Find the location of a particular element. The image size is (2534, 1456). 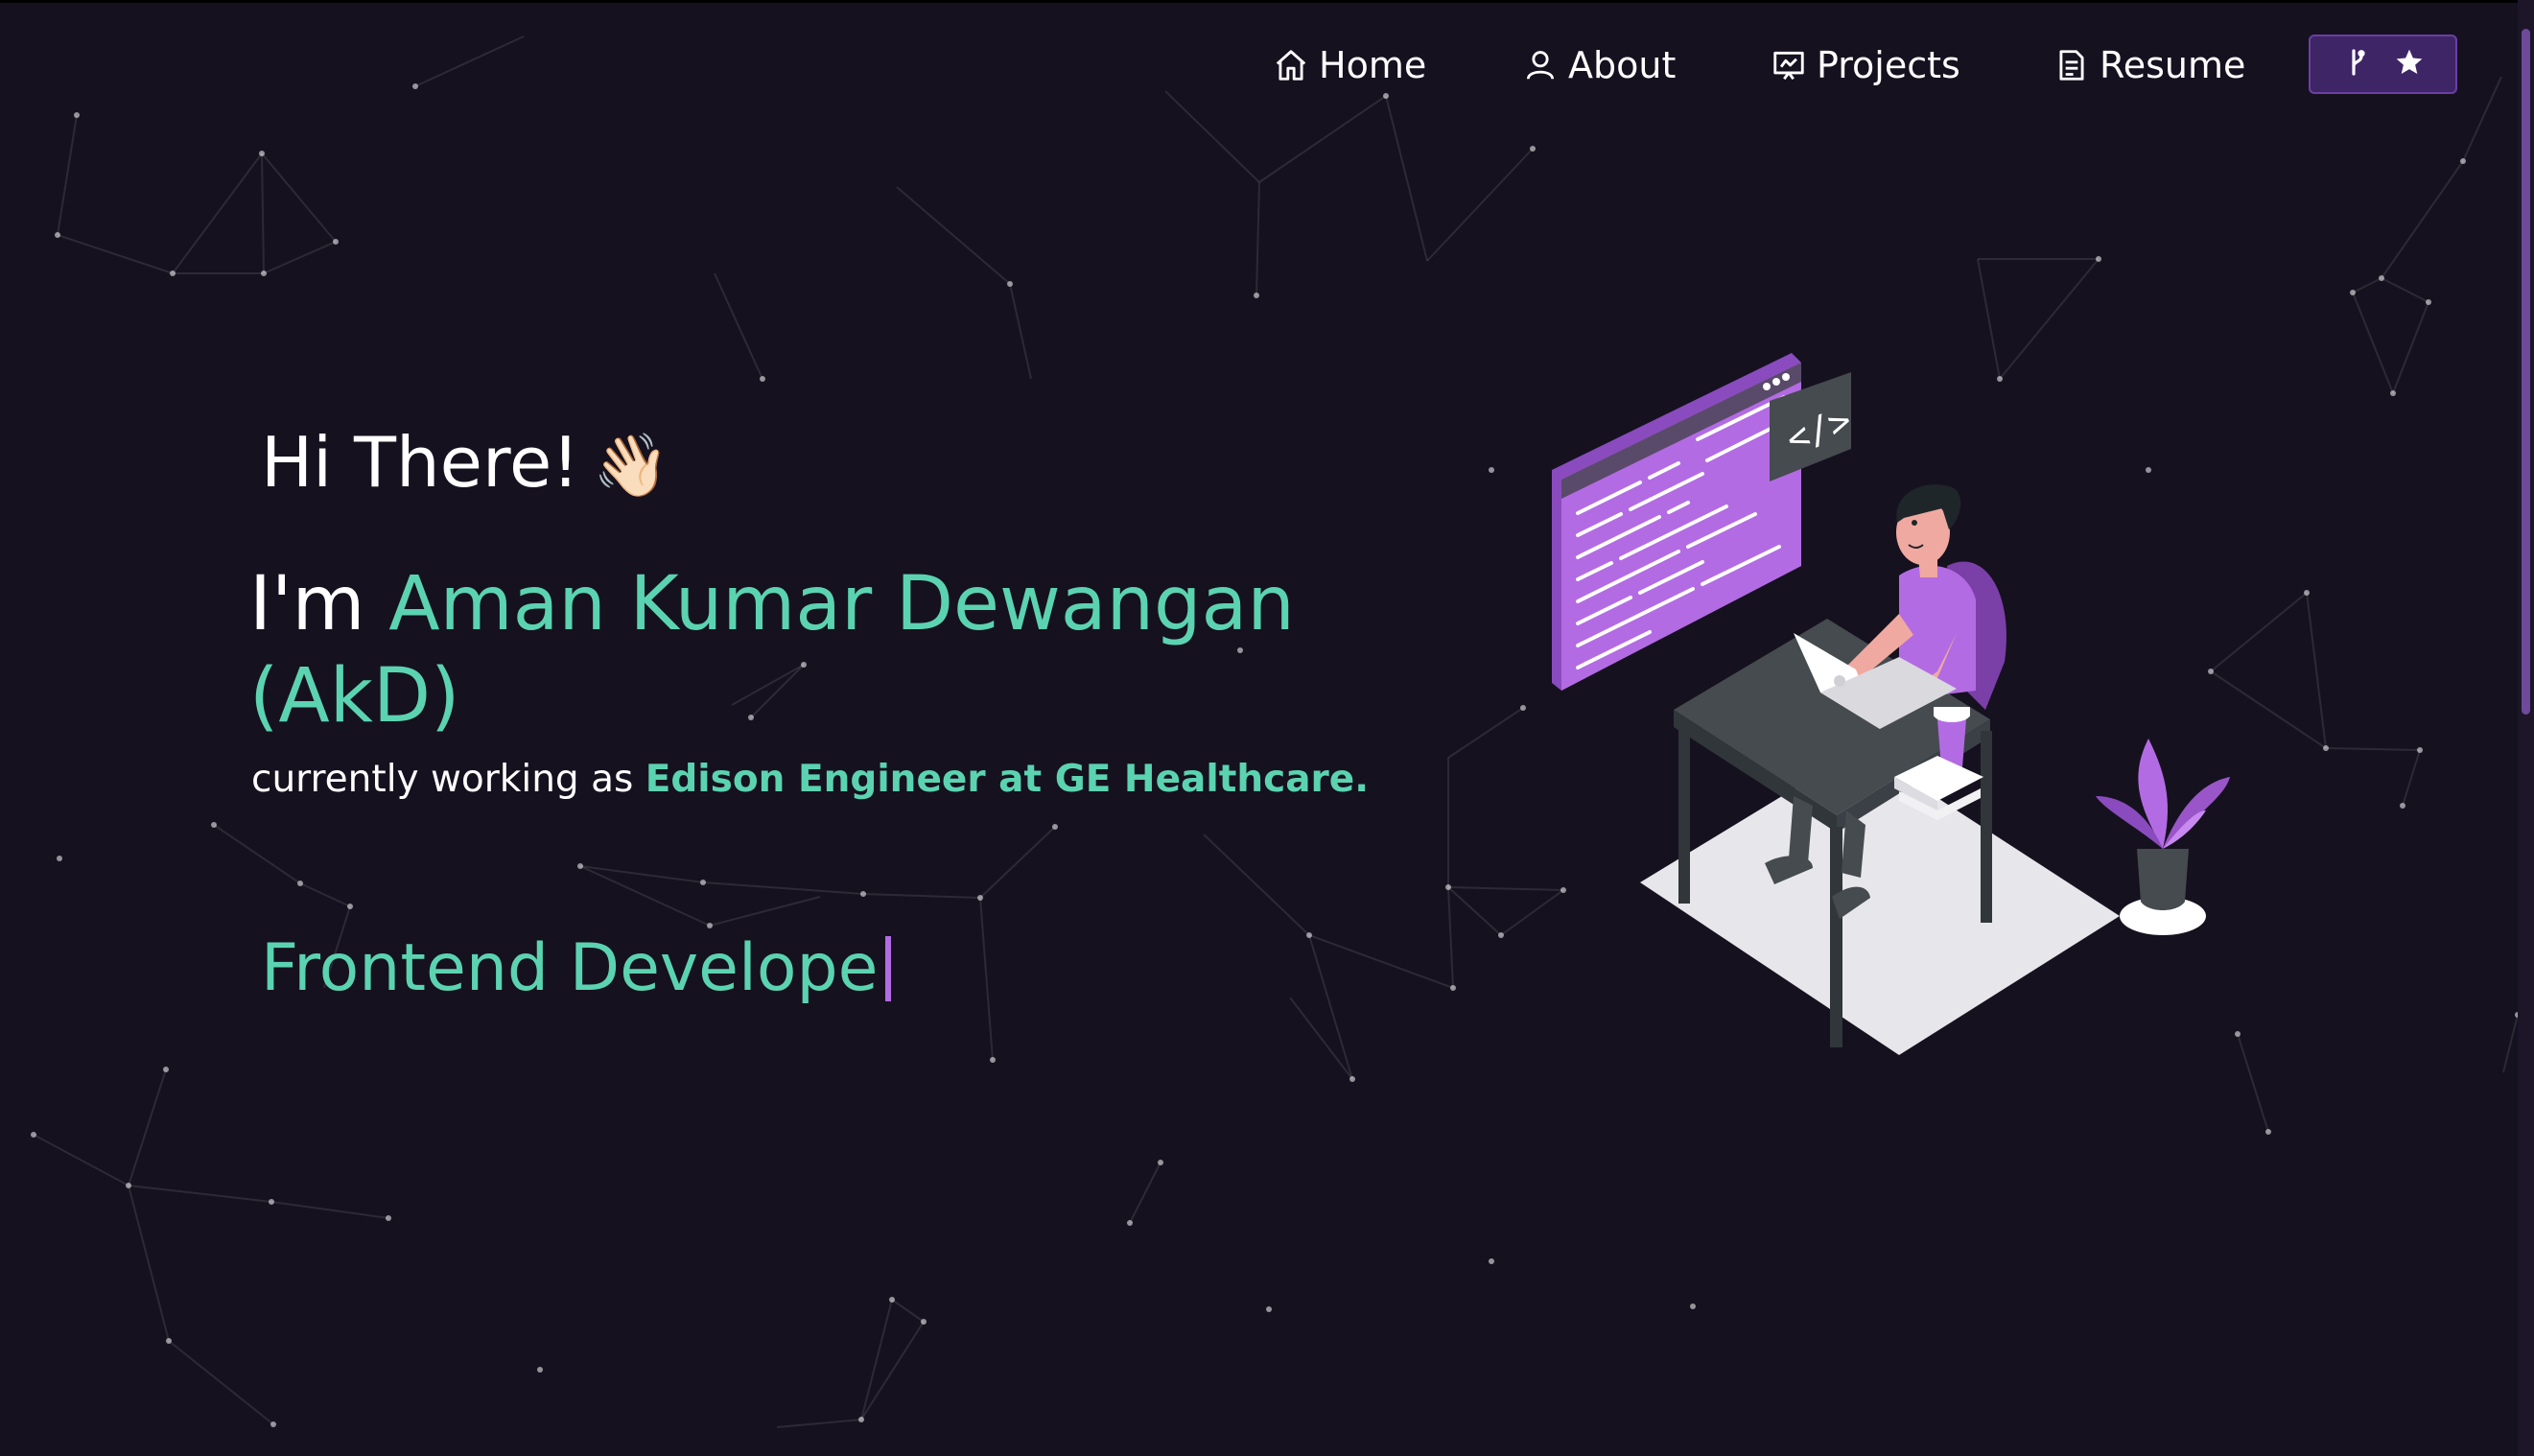

role-title: Edison Engineer at GE Healthcare. is located at coordinates (1008, 780).